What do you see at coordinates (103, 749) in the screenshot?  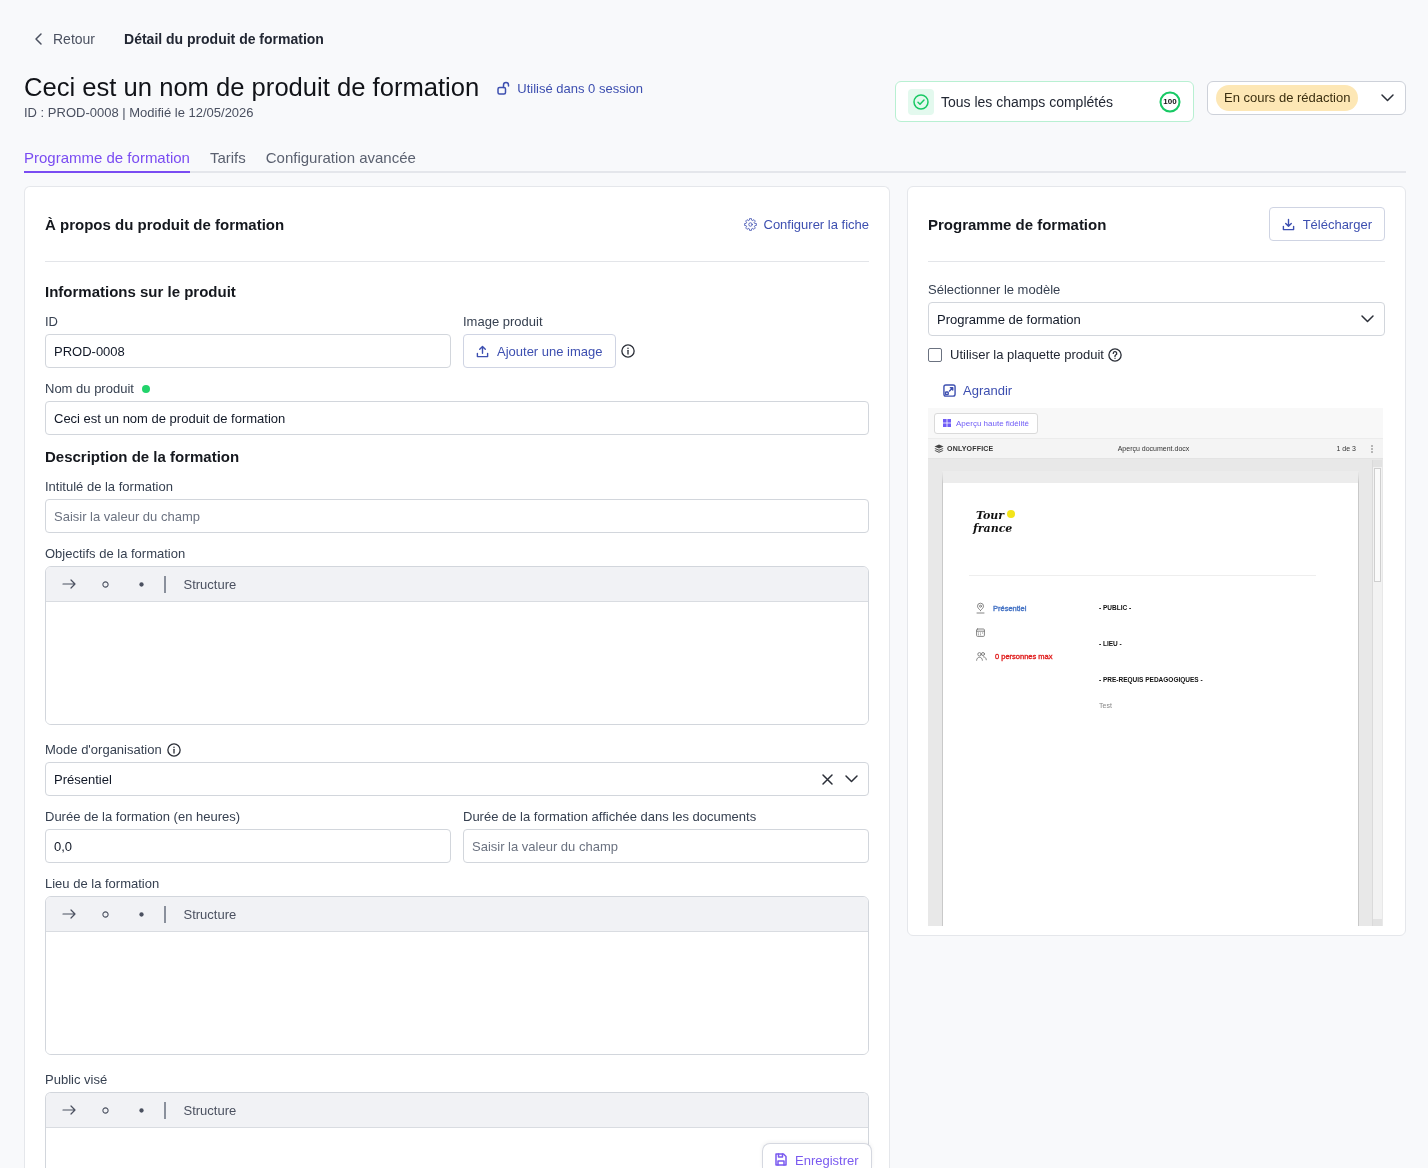 I see `field-label: Mode d'organisation` at bounding box center [103, 749].